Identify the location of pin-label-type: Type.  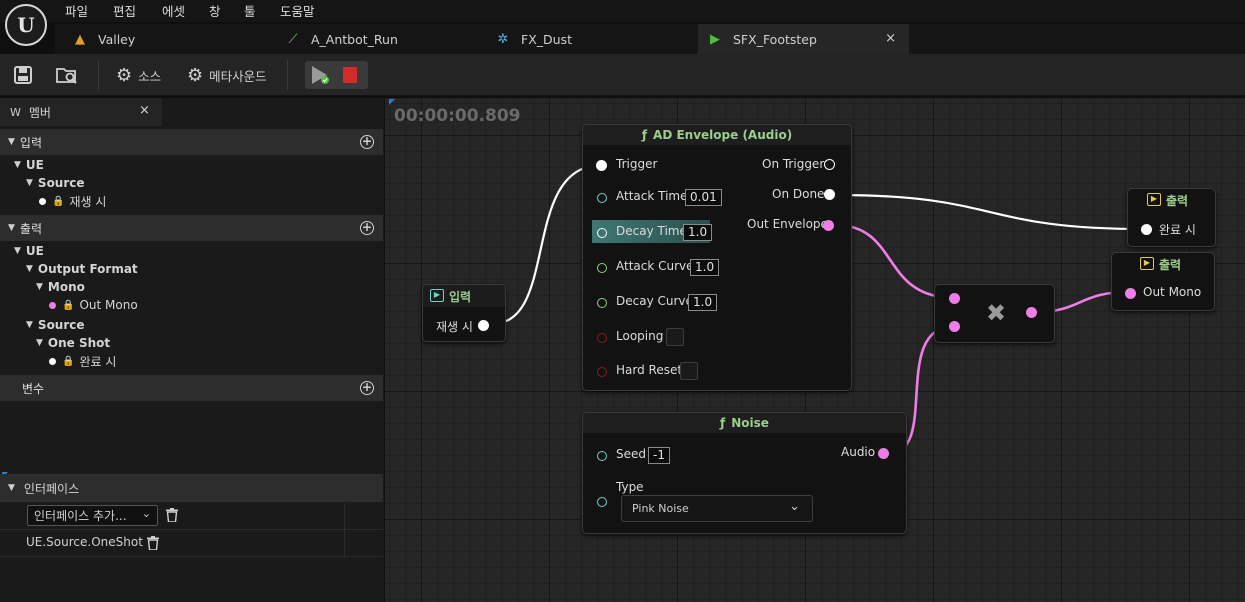
(630, 487).